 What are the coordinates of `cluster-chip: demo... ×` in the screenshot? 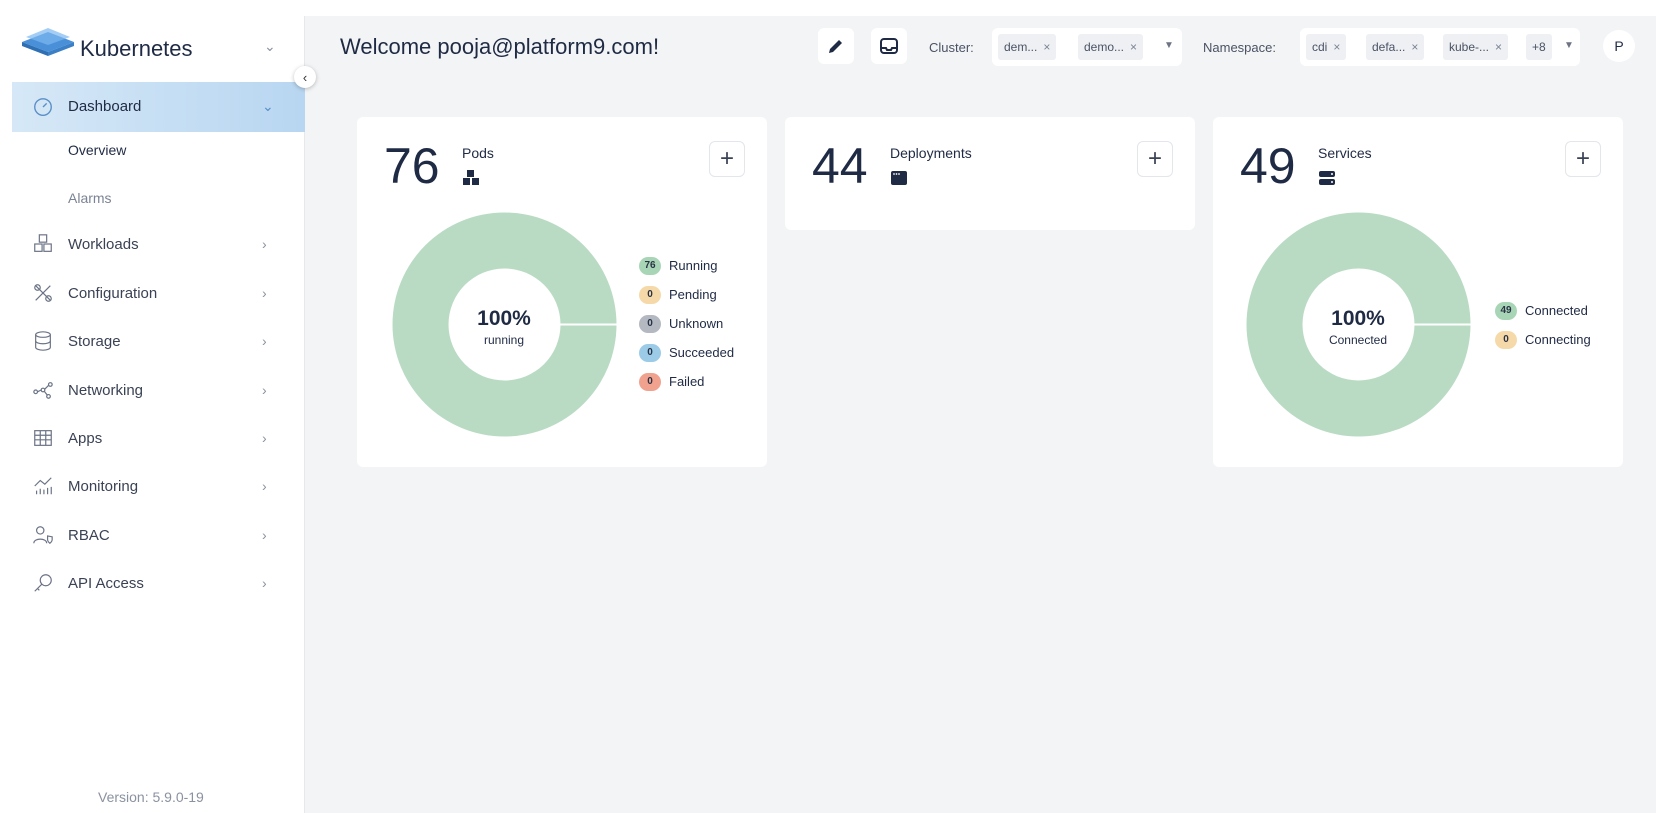 It's located at (1111, 47).